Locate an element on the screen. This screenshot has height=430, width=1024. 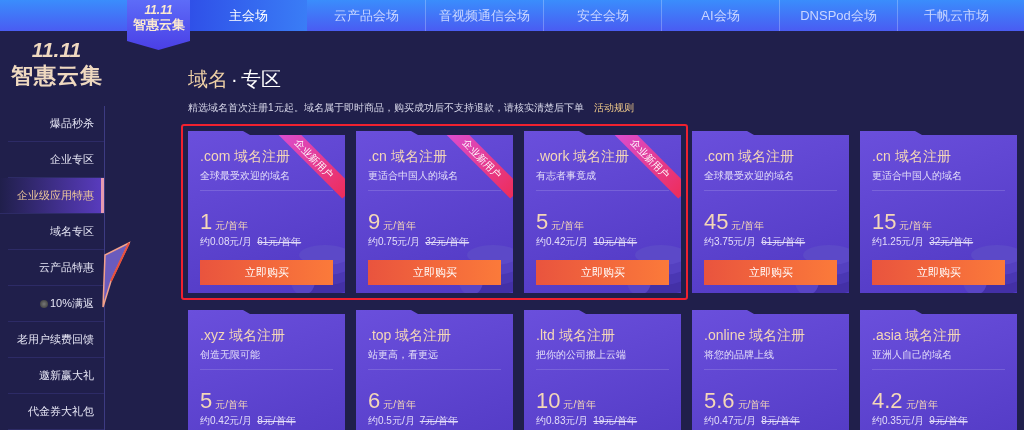
logo-title: 智惠云集 is located at coordinates (56, 76).